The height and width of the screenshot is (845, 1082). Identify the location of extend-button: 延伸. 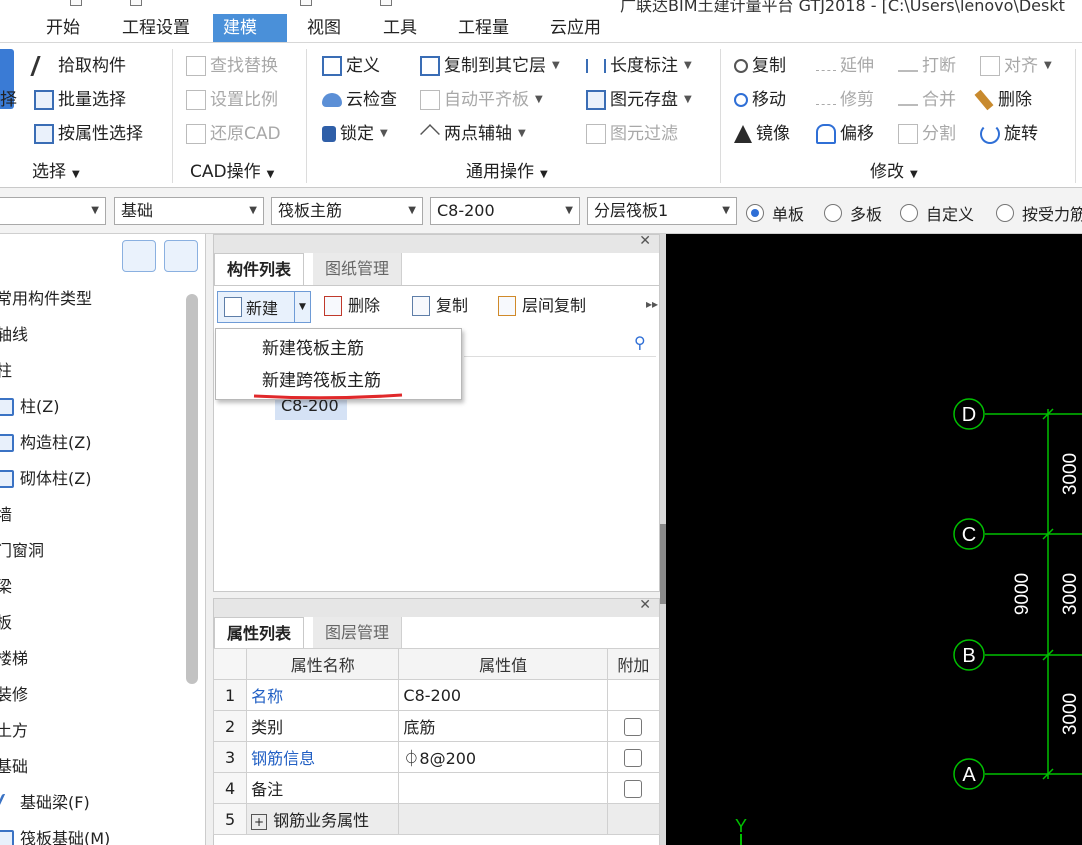
(845, 66).